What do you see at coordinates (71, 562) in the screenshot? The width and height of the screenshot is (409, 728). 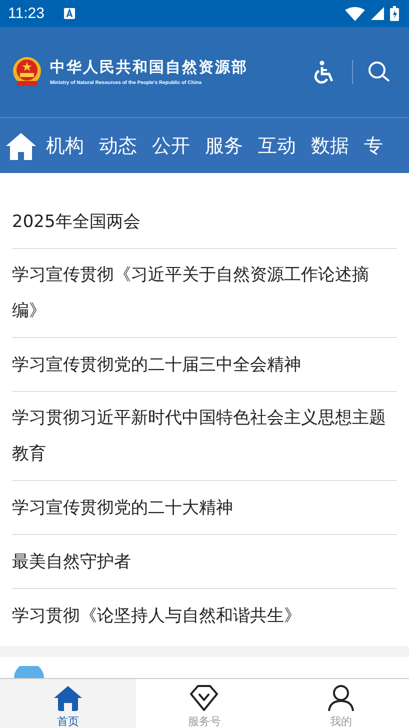 I see `topic-link: 最美自然守护者` at bounding box center [71, 562].